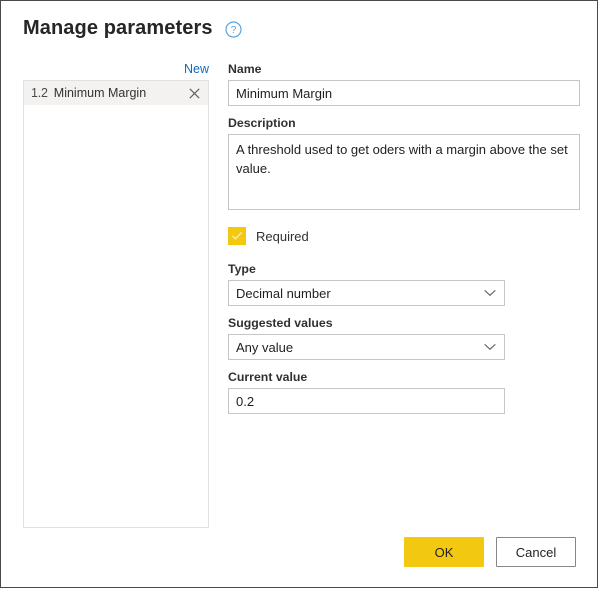  I want to click on page-title: Manage parameters, so click(118, 28).